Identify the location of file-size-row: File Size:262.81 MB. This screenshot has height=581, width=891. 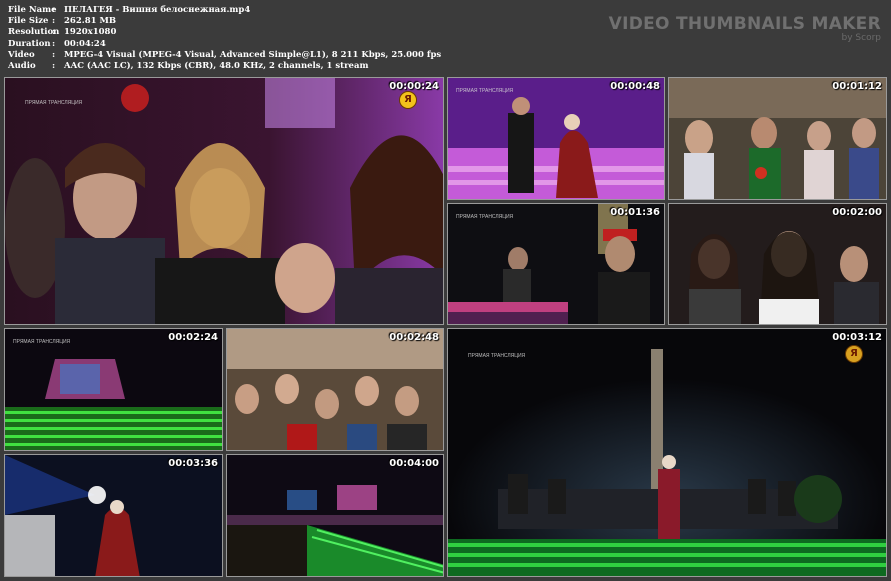
(62, 21).